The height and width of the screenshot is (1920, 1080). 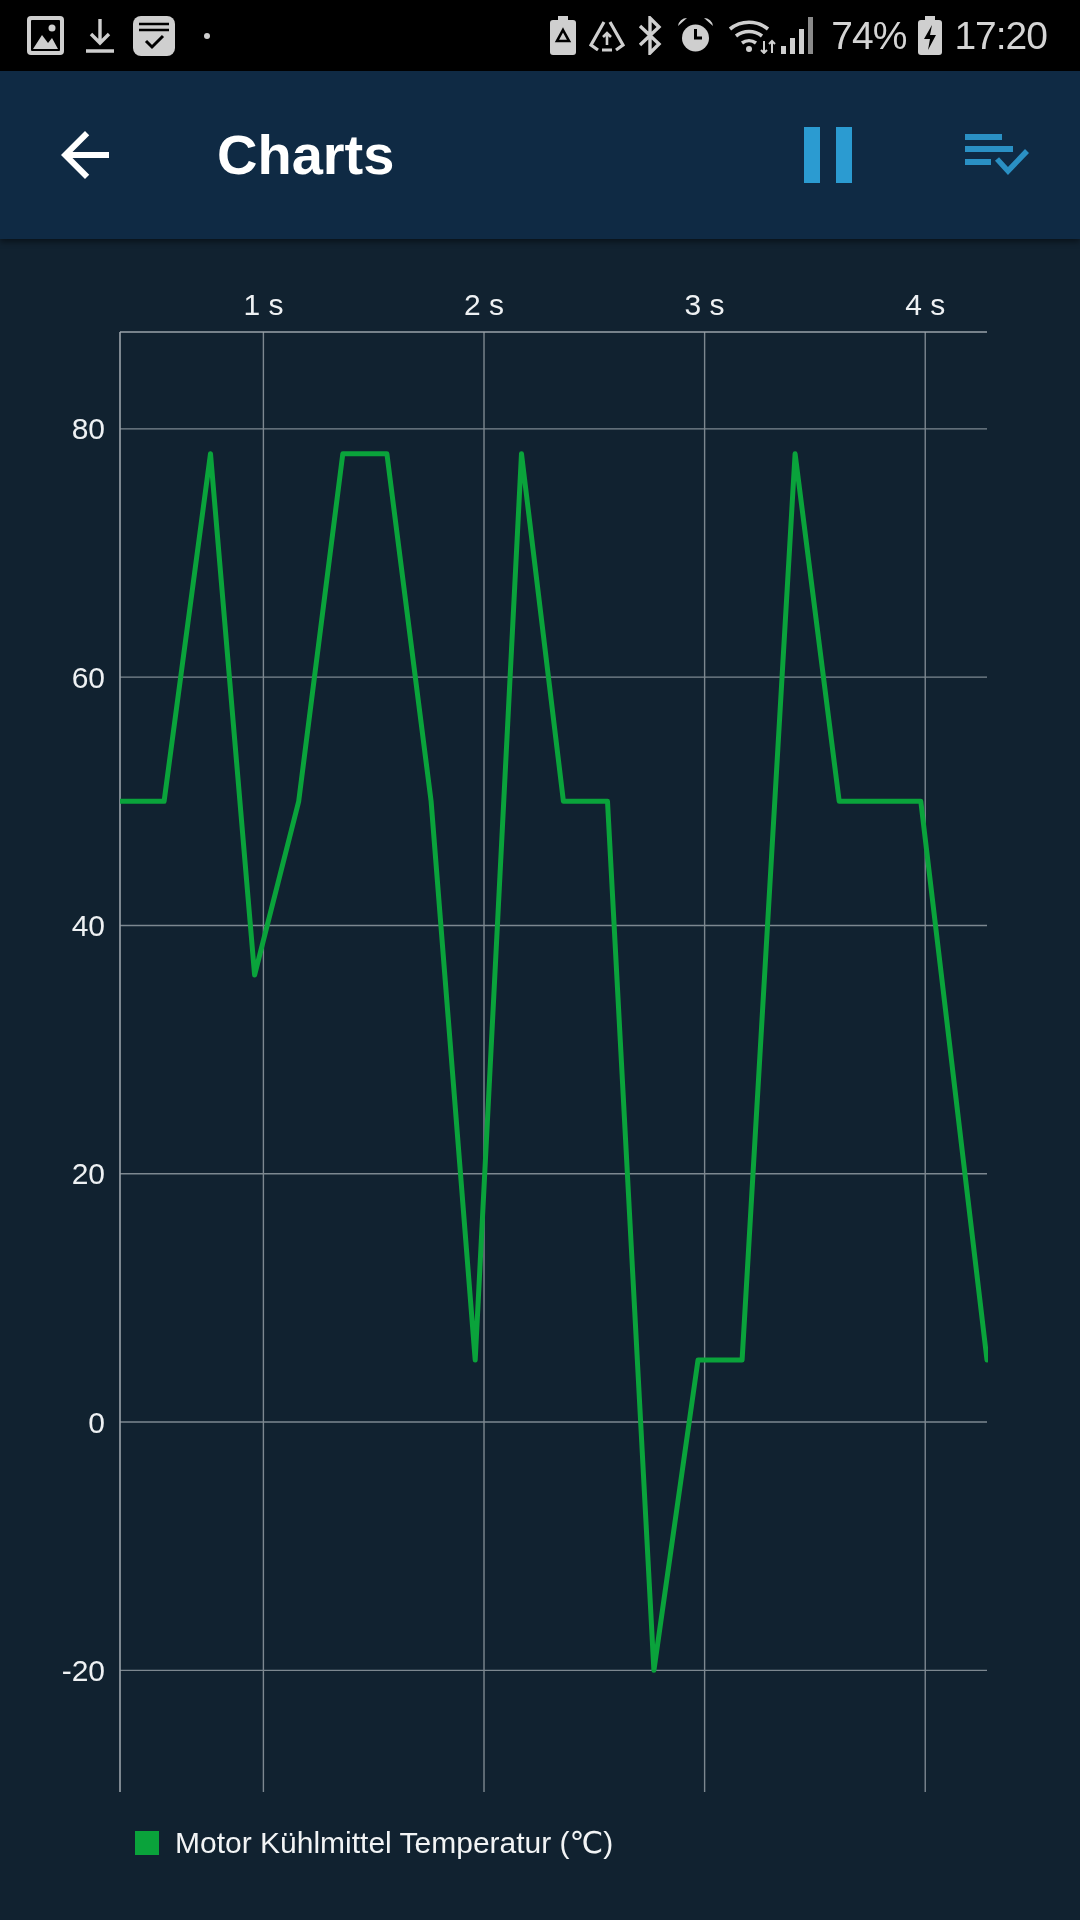 What do you see at coordinates (96, 1422) in the screenshot?
I see `y-axis-label: 0` at bounding box center [96, 1422].